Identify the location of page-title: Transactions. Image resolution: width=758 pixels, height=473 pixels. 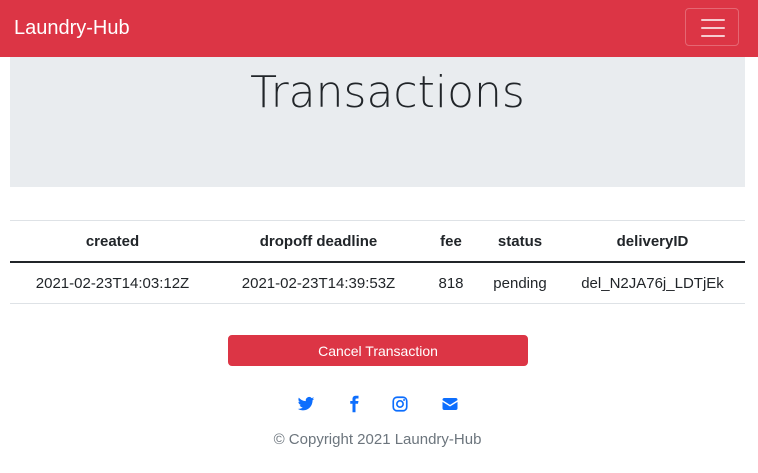
(387, 92).